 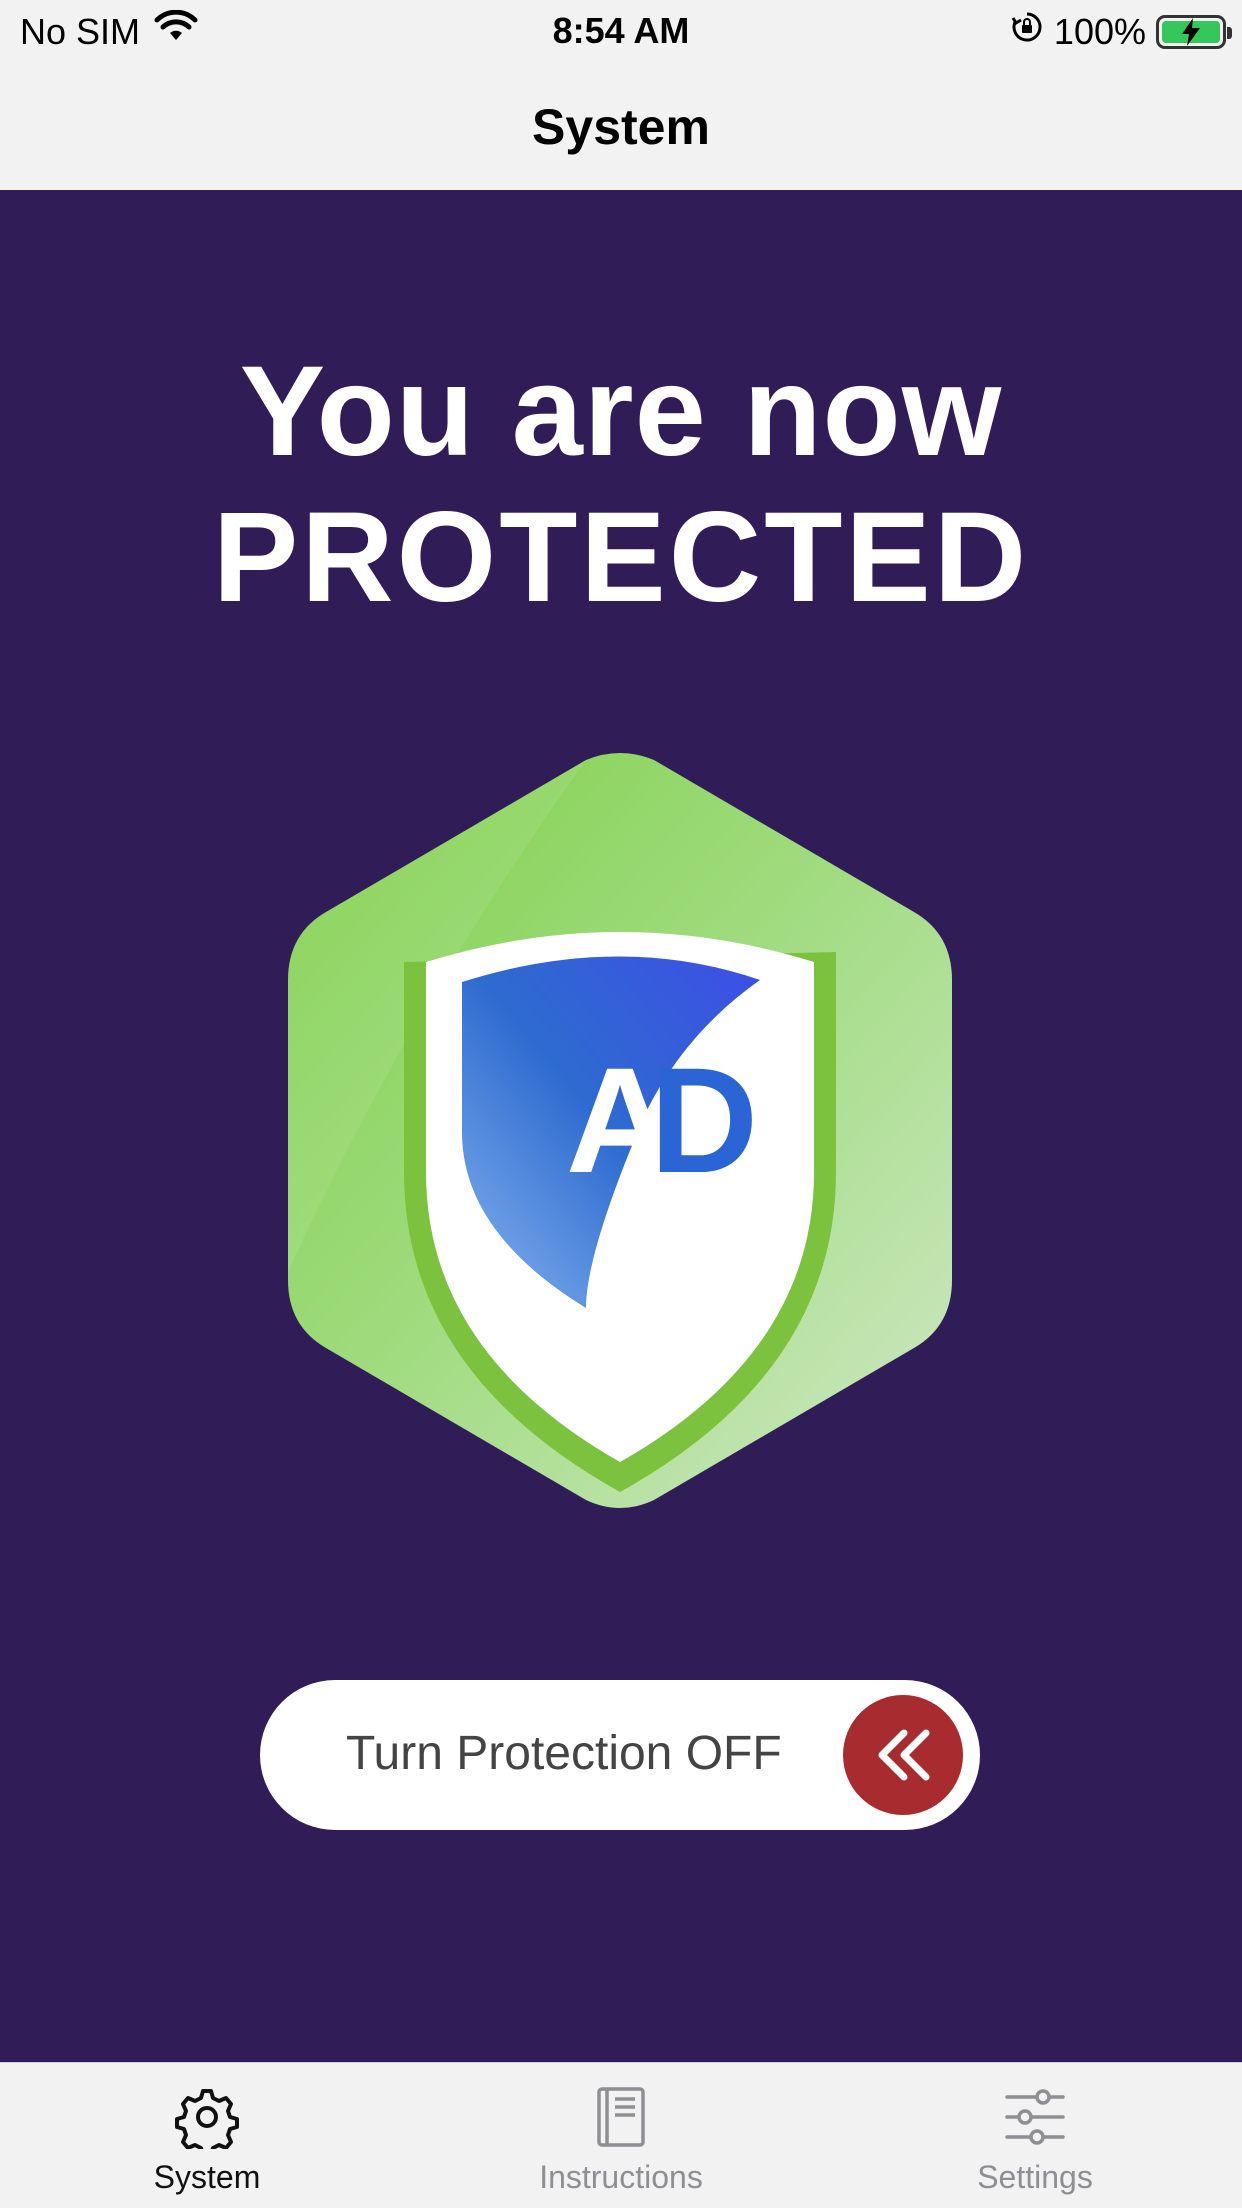 What do you see at coordinates (1035, 2177) in the screenshot?
I see `tab-label-settings: Settings` at bounding box center [1035, 2177].